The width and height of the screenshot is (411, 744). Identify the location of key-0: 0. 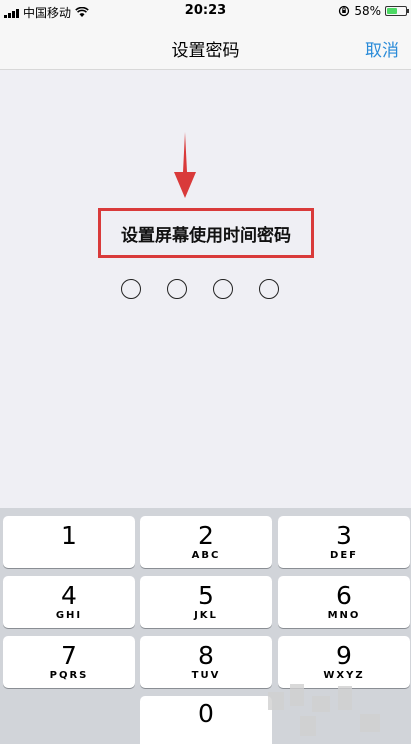
(206, 720).